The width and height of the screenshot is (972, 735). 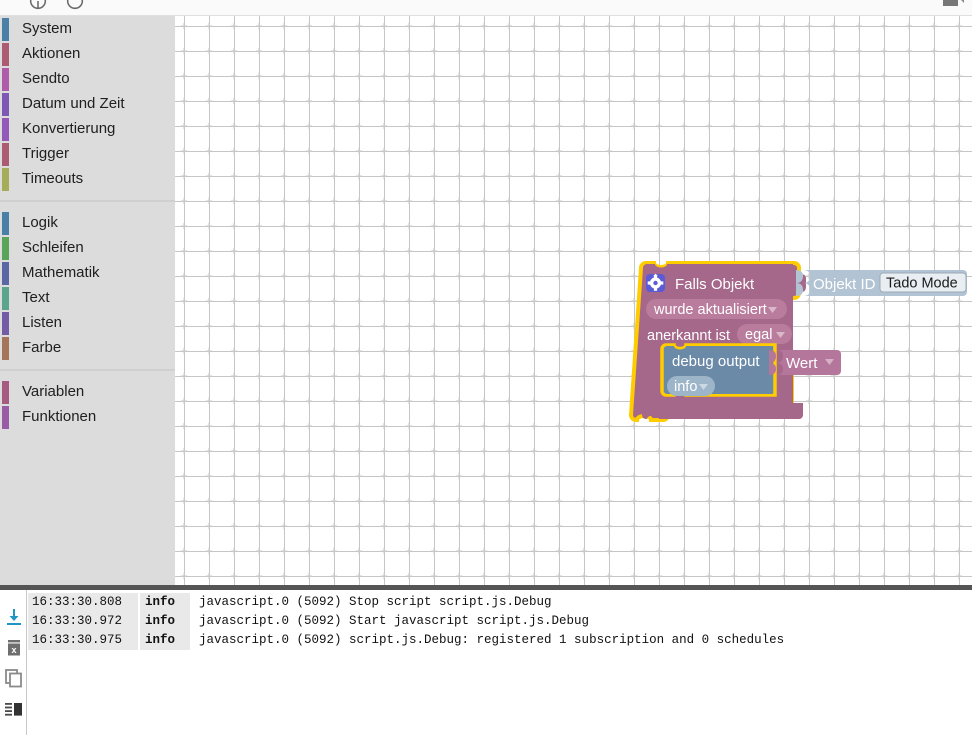 What do you see at coordinates (953, 8) in the screenshot?
I see `export-folder-icon` at bounding box center [953, 8].